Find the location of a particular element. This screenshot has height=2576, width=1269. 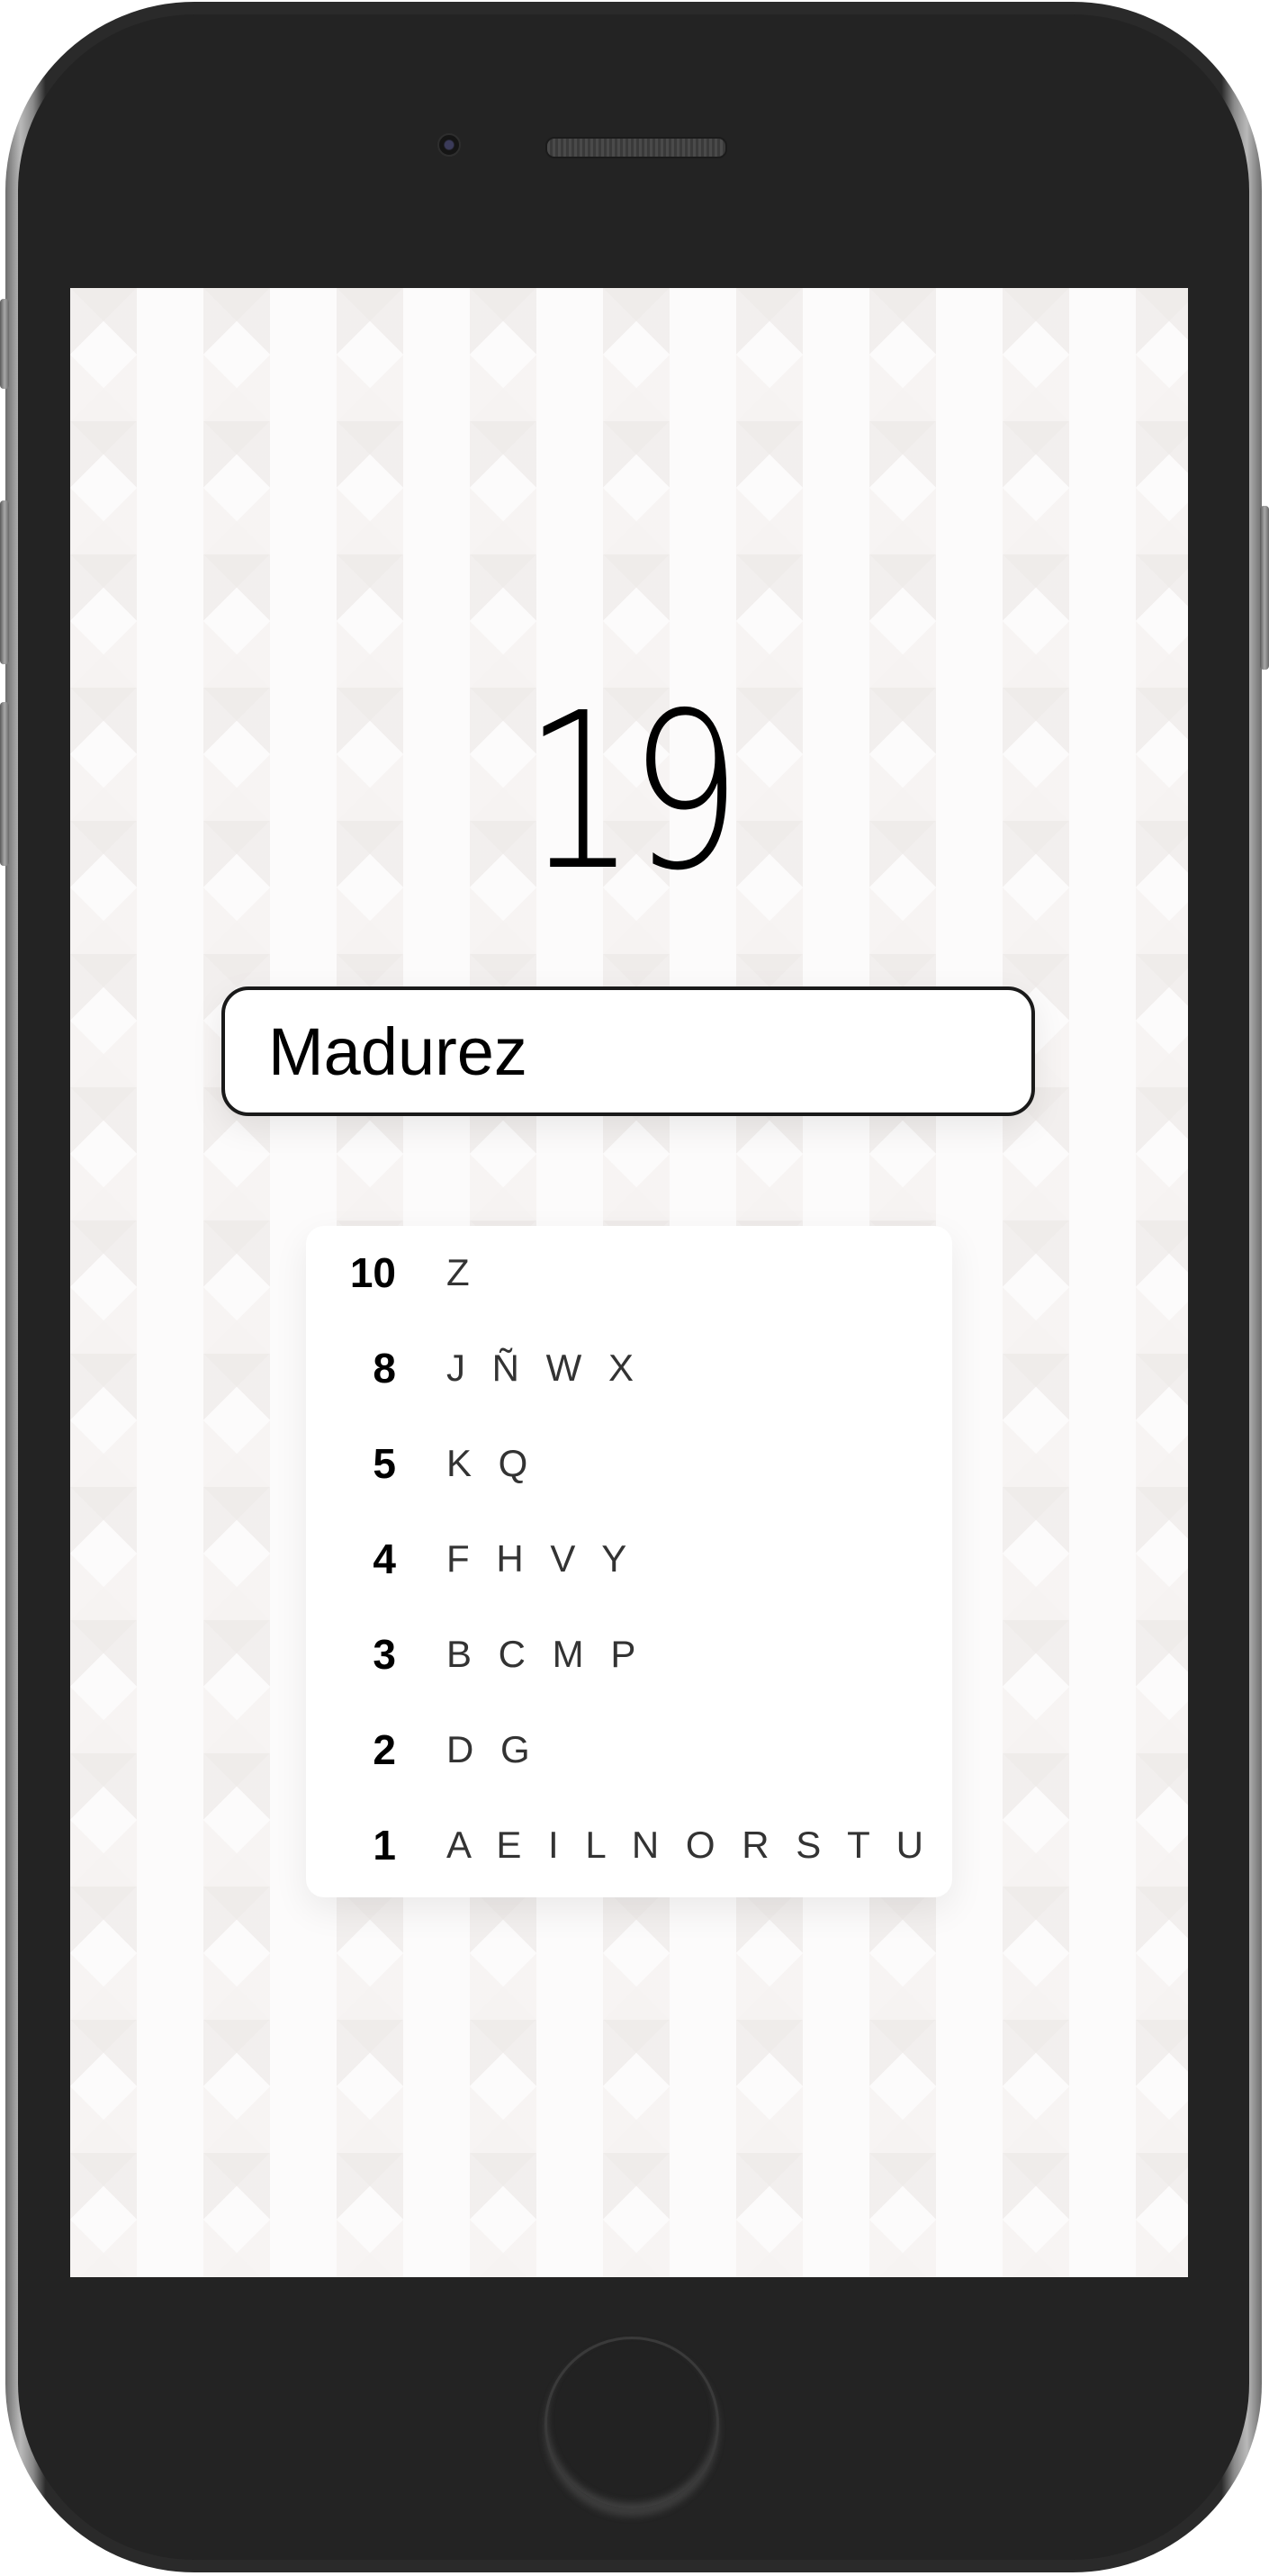

earpiece-speaker is located at coordinates (636, 147).